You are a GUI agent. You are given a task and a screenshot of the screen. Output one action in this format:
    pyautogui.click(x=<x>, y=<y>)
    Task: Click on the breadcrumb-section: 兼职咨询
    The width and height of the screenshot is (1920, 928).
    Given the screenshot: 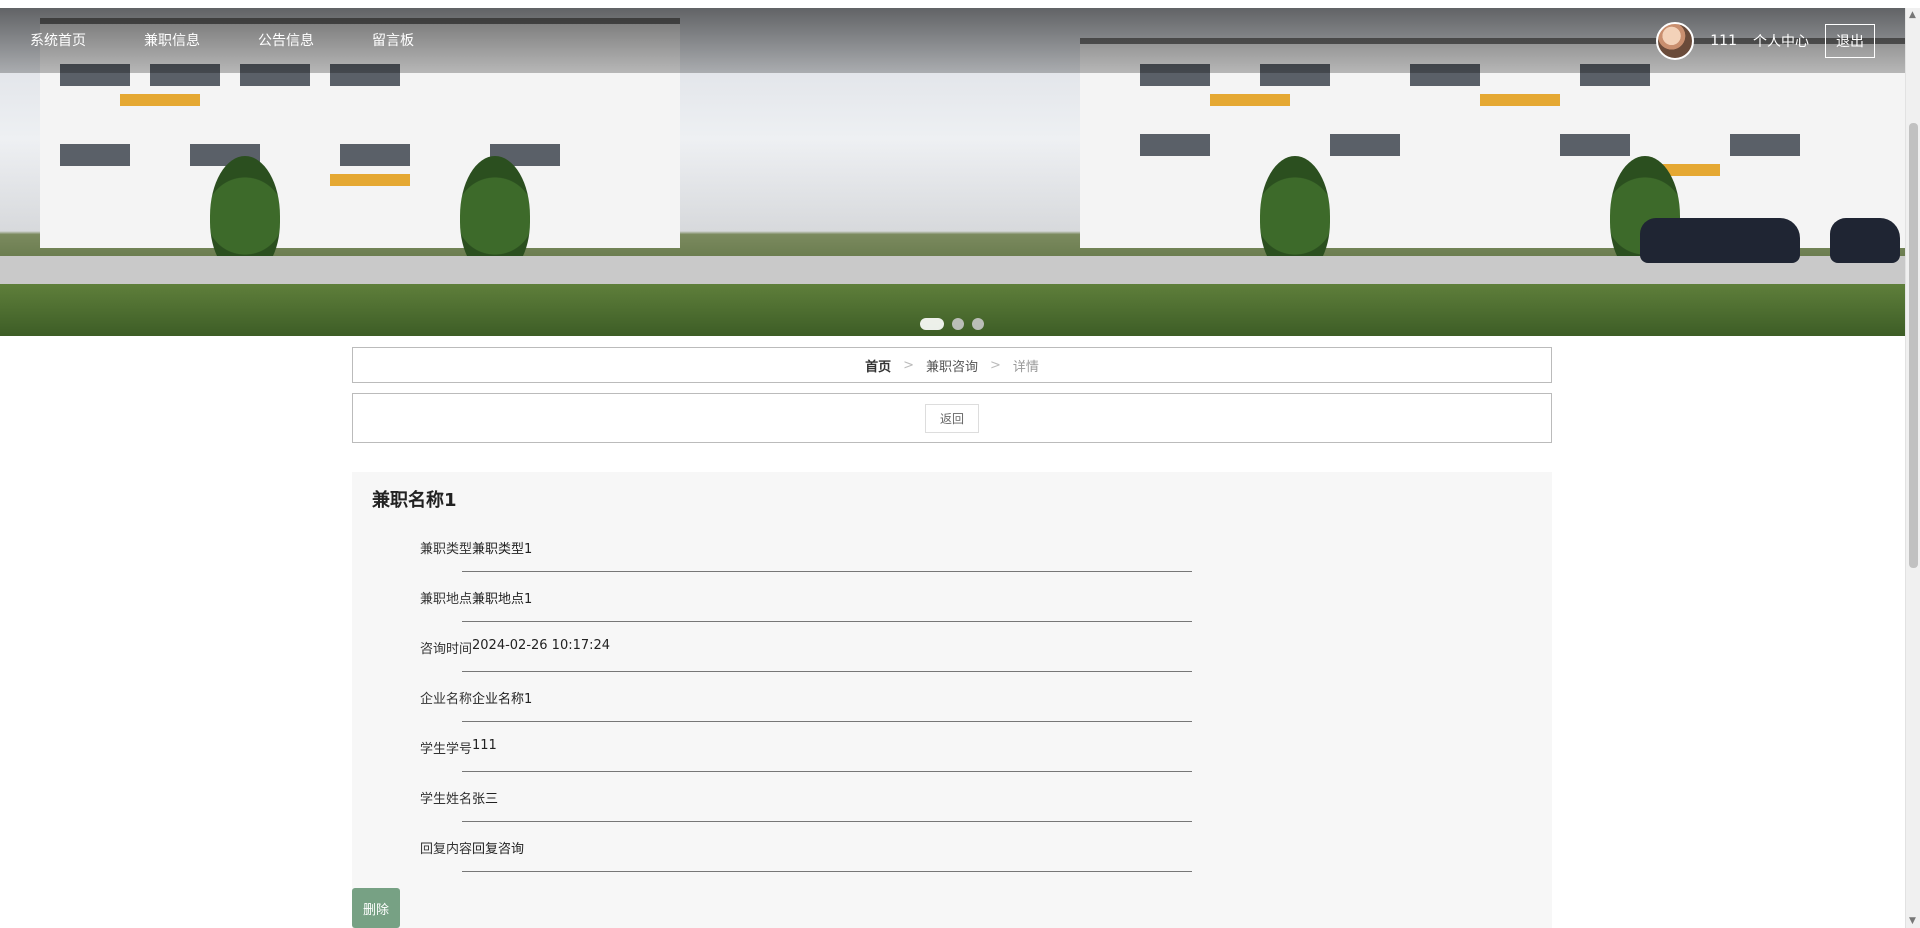 What is the action you would take?
    pyautogui.click(x=952, y=365)
    